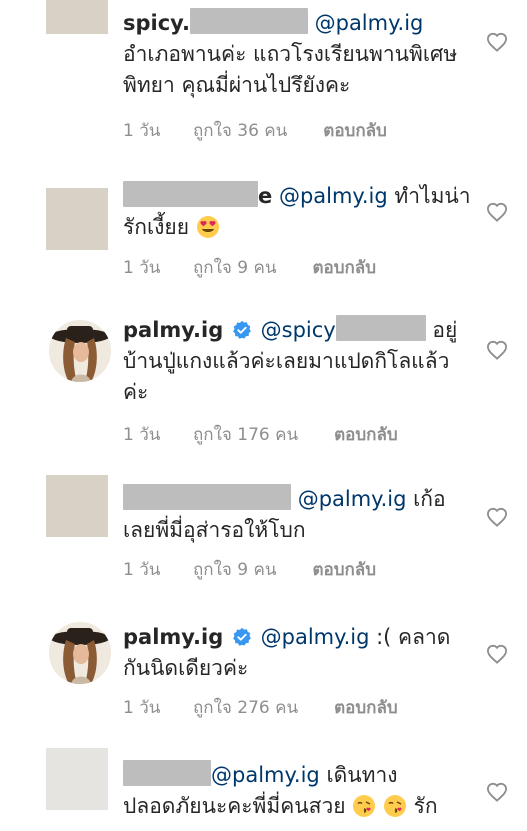  What do you see at coordinates (207, 227) in the screenshot?
I see `heart-eyes-emoji` at bounding box center [207, 227].